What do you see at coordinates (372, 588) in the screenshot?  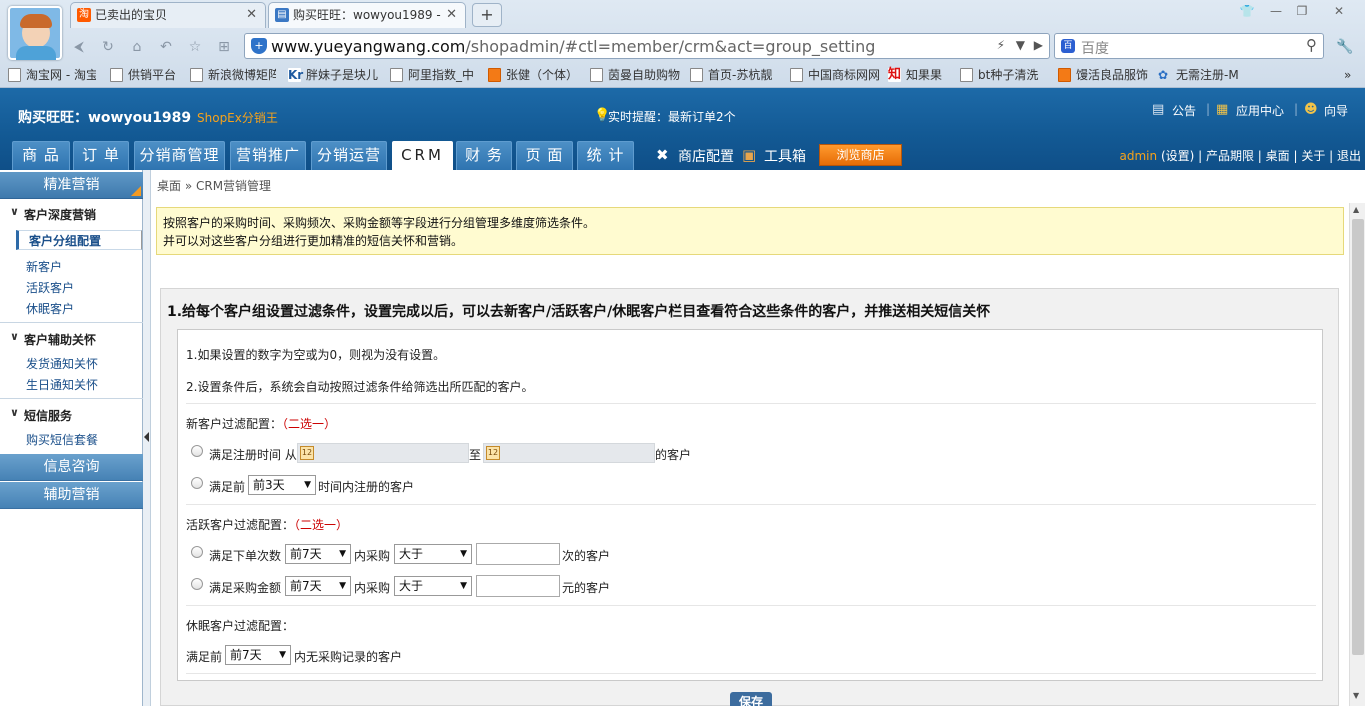 I see `option-label: 内采购` at bounding box center [372, 588].